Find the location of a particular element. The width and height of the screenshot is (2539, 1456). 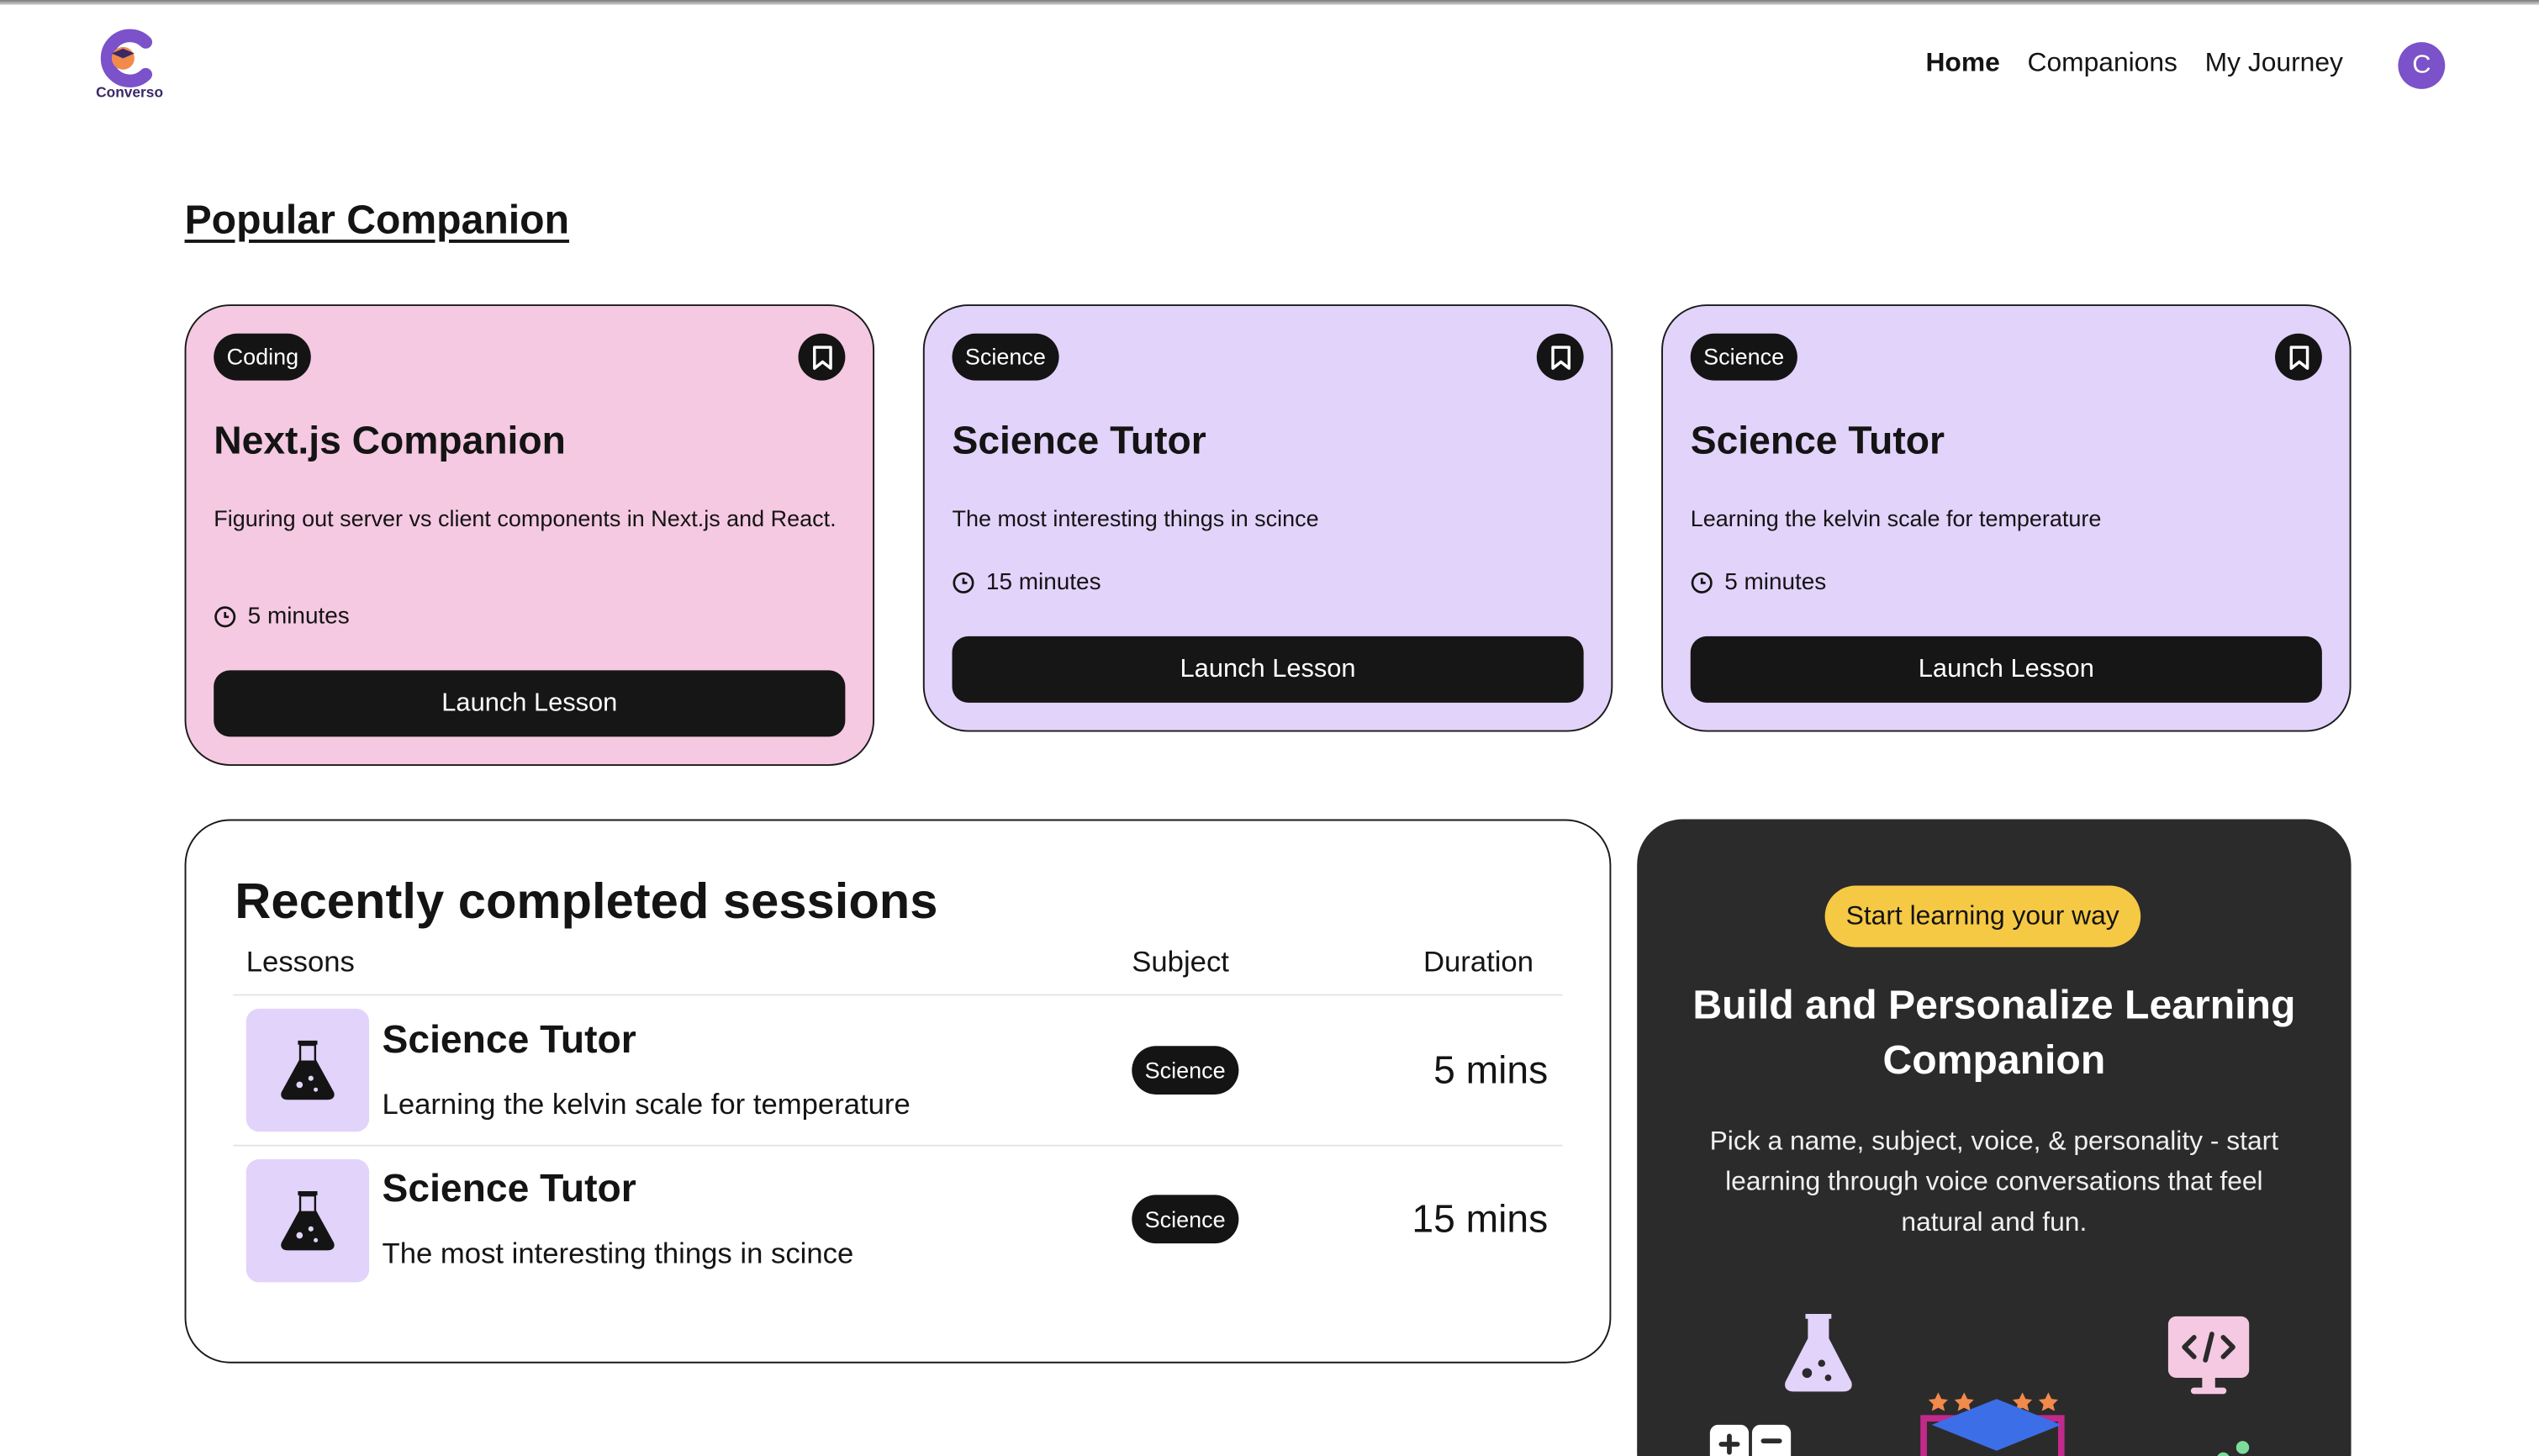

code-monitor-icon is located at coordinates (2208, 1355).